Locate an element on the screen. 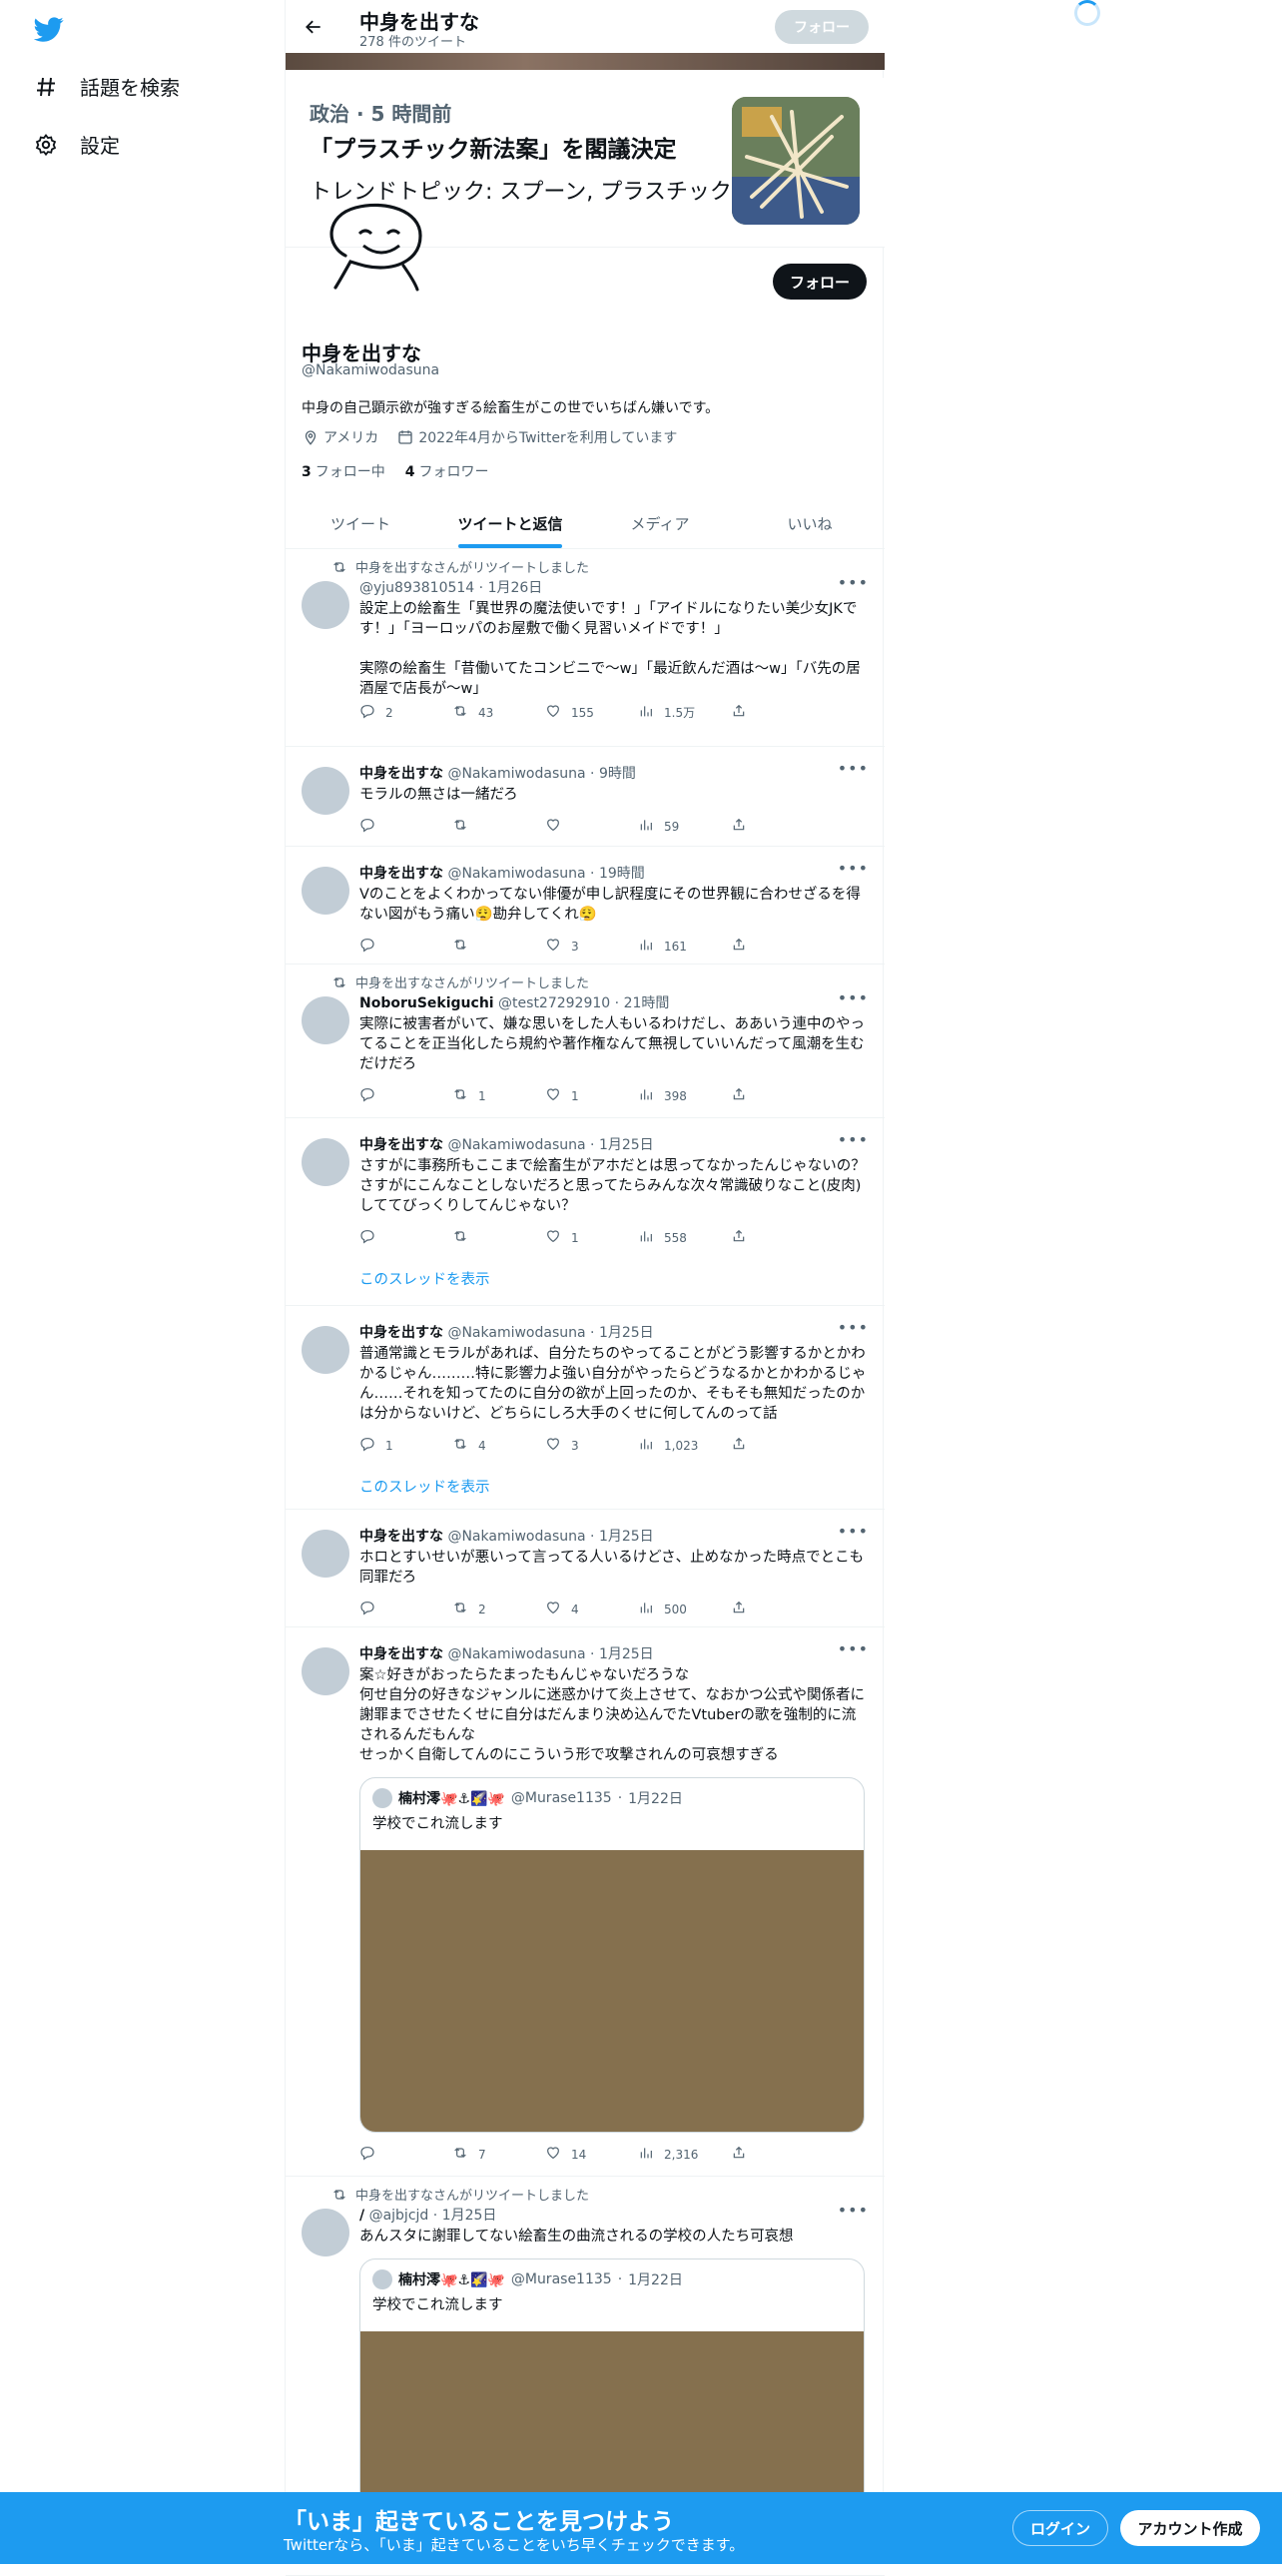 Image resolution: width=1282 pixels, height=2576 pixels. tweet-time: 9時間 is located at coordinates (617, 774).